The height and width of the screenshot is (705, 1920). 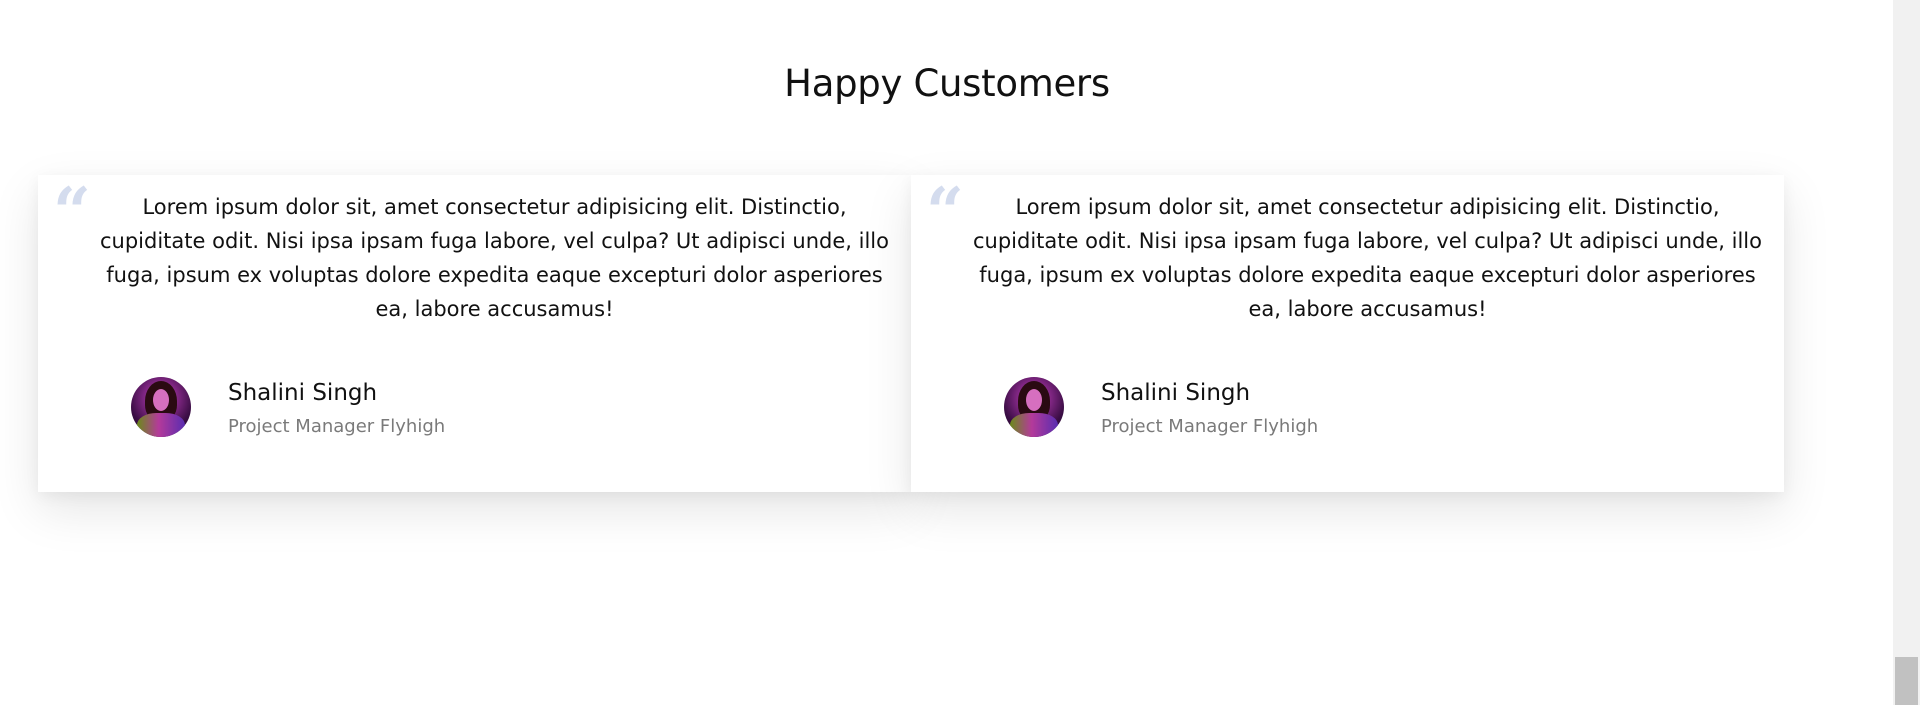 What do you see at coordinates (947, 83) in the screenshot?
I see `section-title: Happy Customers` at bounding box center [947, 83].